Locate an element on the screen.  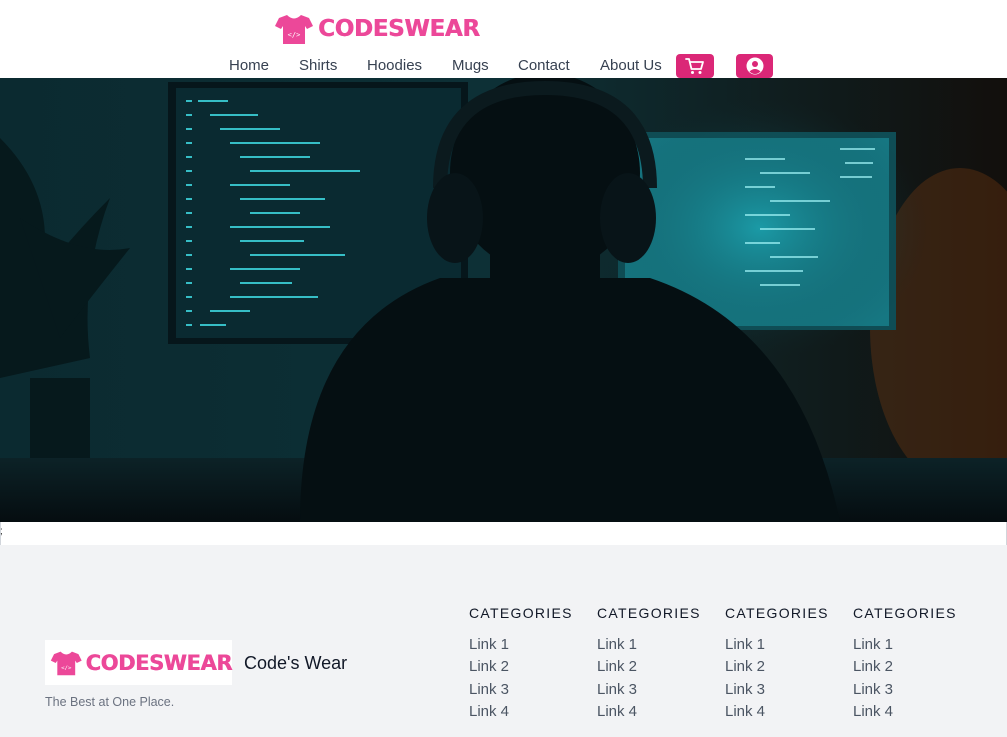
nav-mugs: Mugs is located at coordinates (470, 66).